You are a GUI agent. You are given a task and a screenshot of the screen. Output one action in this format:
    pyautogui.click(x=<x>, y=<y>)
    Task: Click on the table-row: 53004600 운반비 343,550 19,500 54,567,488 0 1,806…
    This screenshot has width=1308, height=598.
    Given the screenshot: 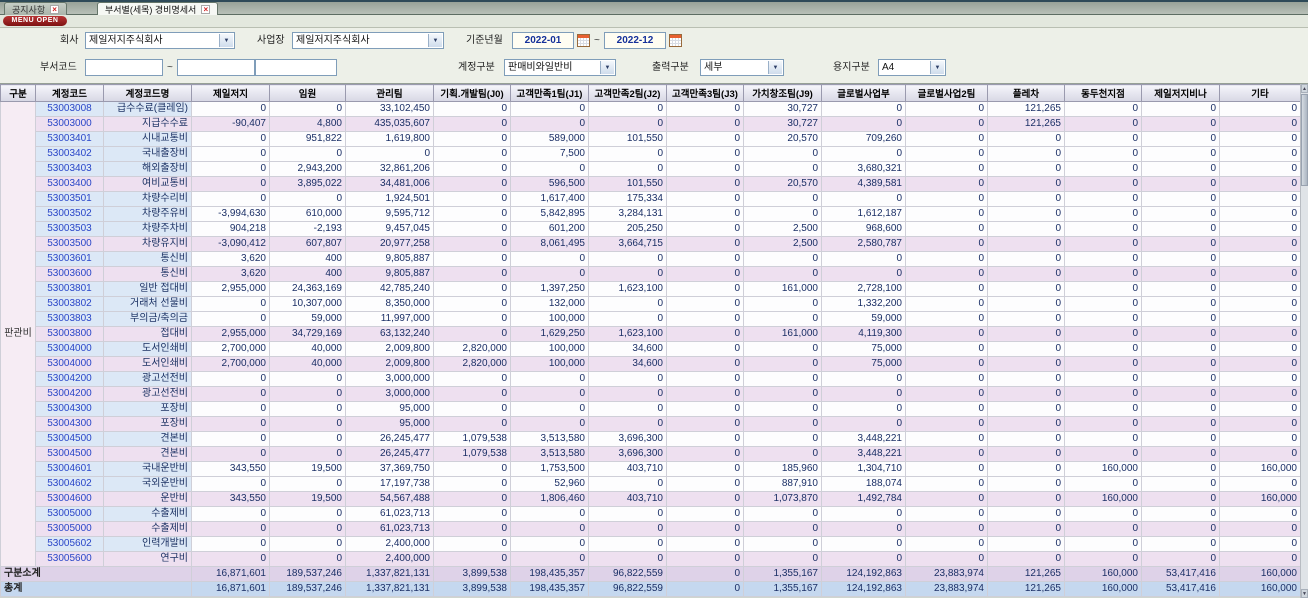 What is the action you would take?
    pyautogui.click(x=651, y=499)
    